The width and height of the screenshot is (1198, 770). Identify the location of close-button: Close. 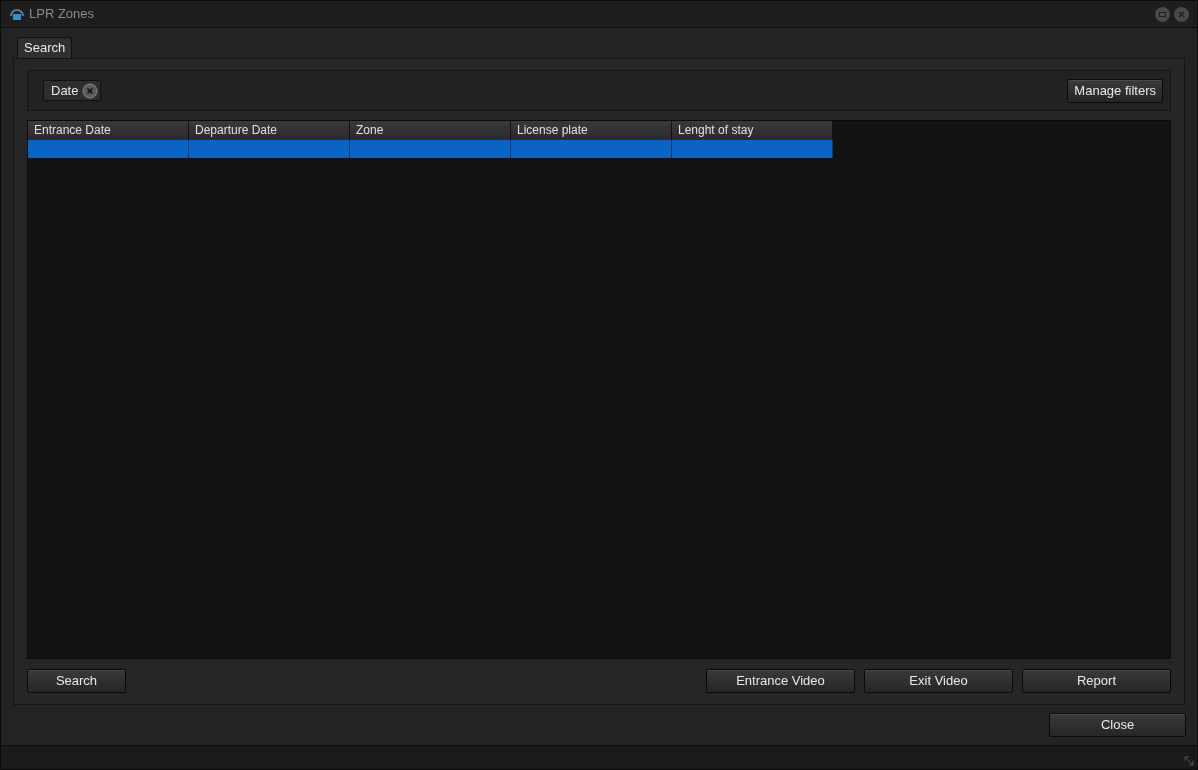
(1117, 725).